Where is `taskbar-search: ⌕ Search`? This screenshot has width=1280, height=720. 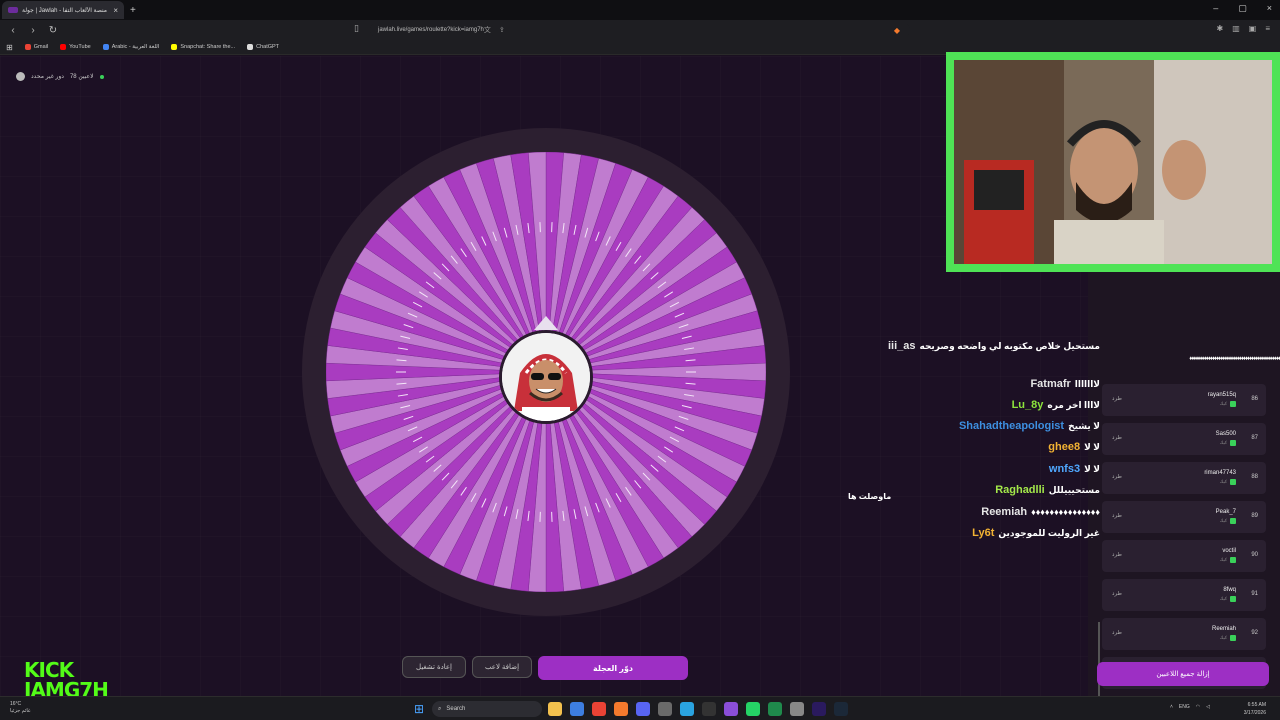 taskbar-search: ⌕ Search is located at coordinates (487, 709).